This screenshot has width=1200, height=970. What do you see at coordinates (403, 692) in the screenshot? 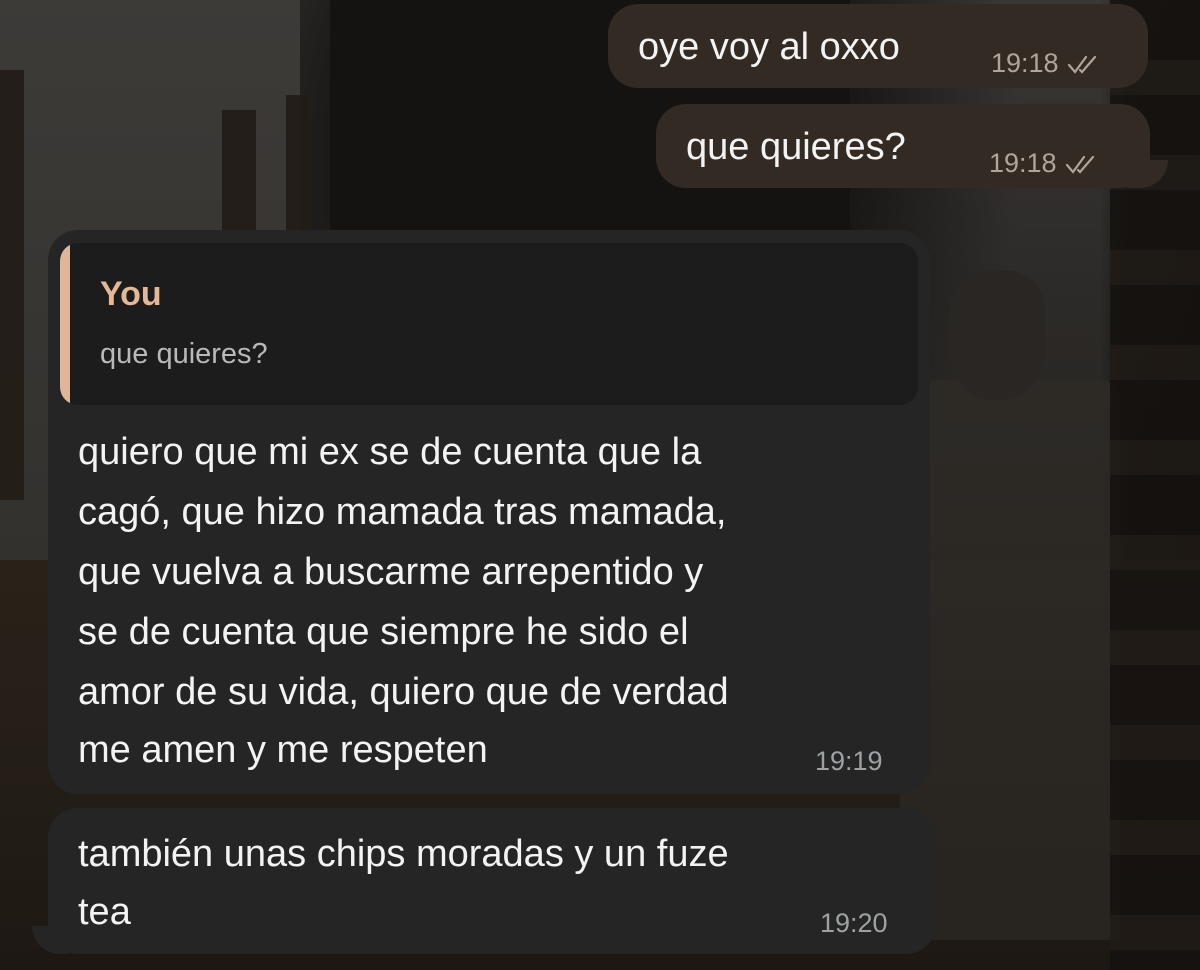
I see `message-text-line: amor de su vida, quiero que de verdad` at bounding box center [403, 692].